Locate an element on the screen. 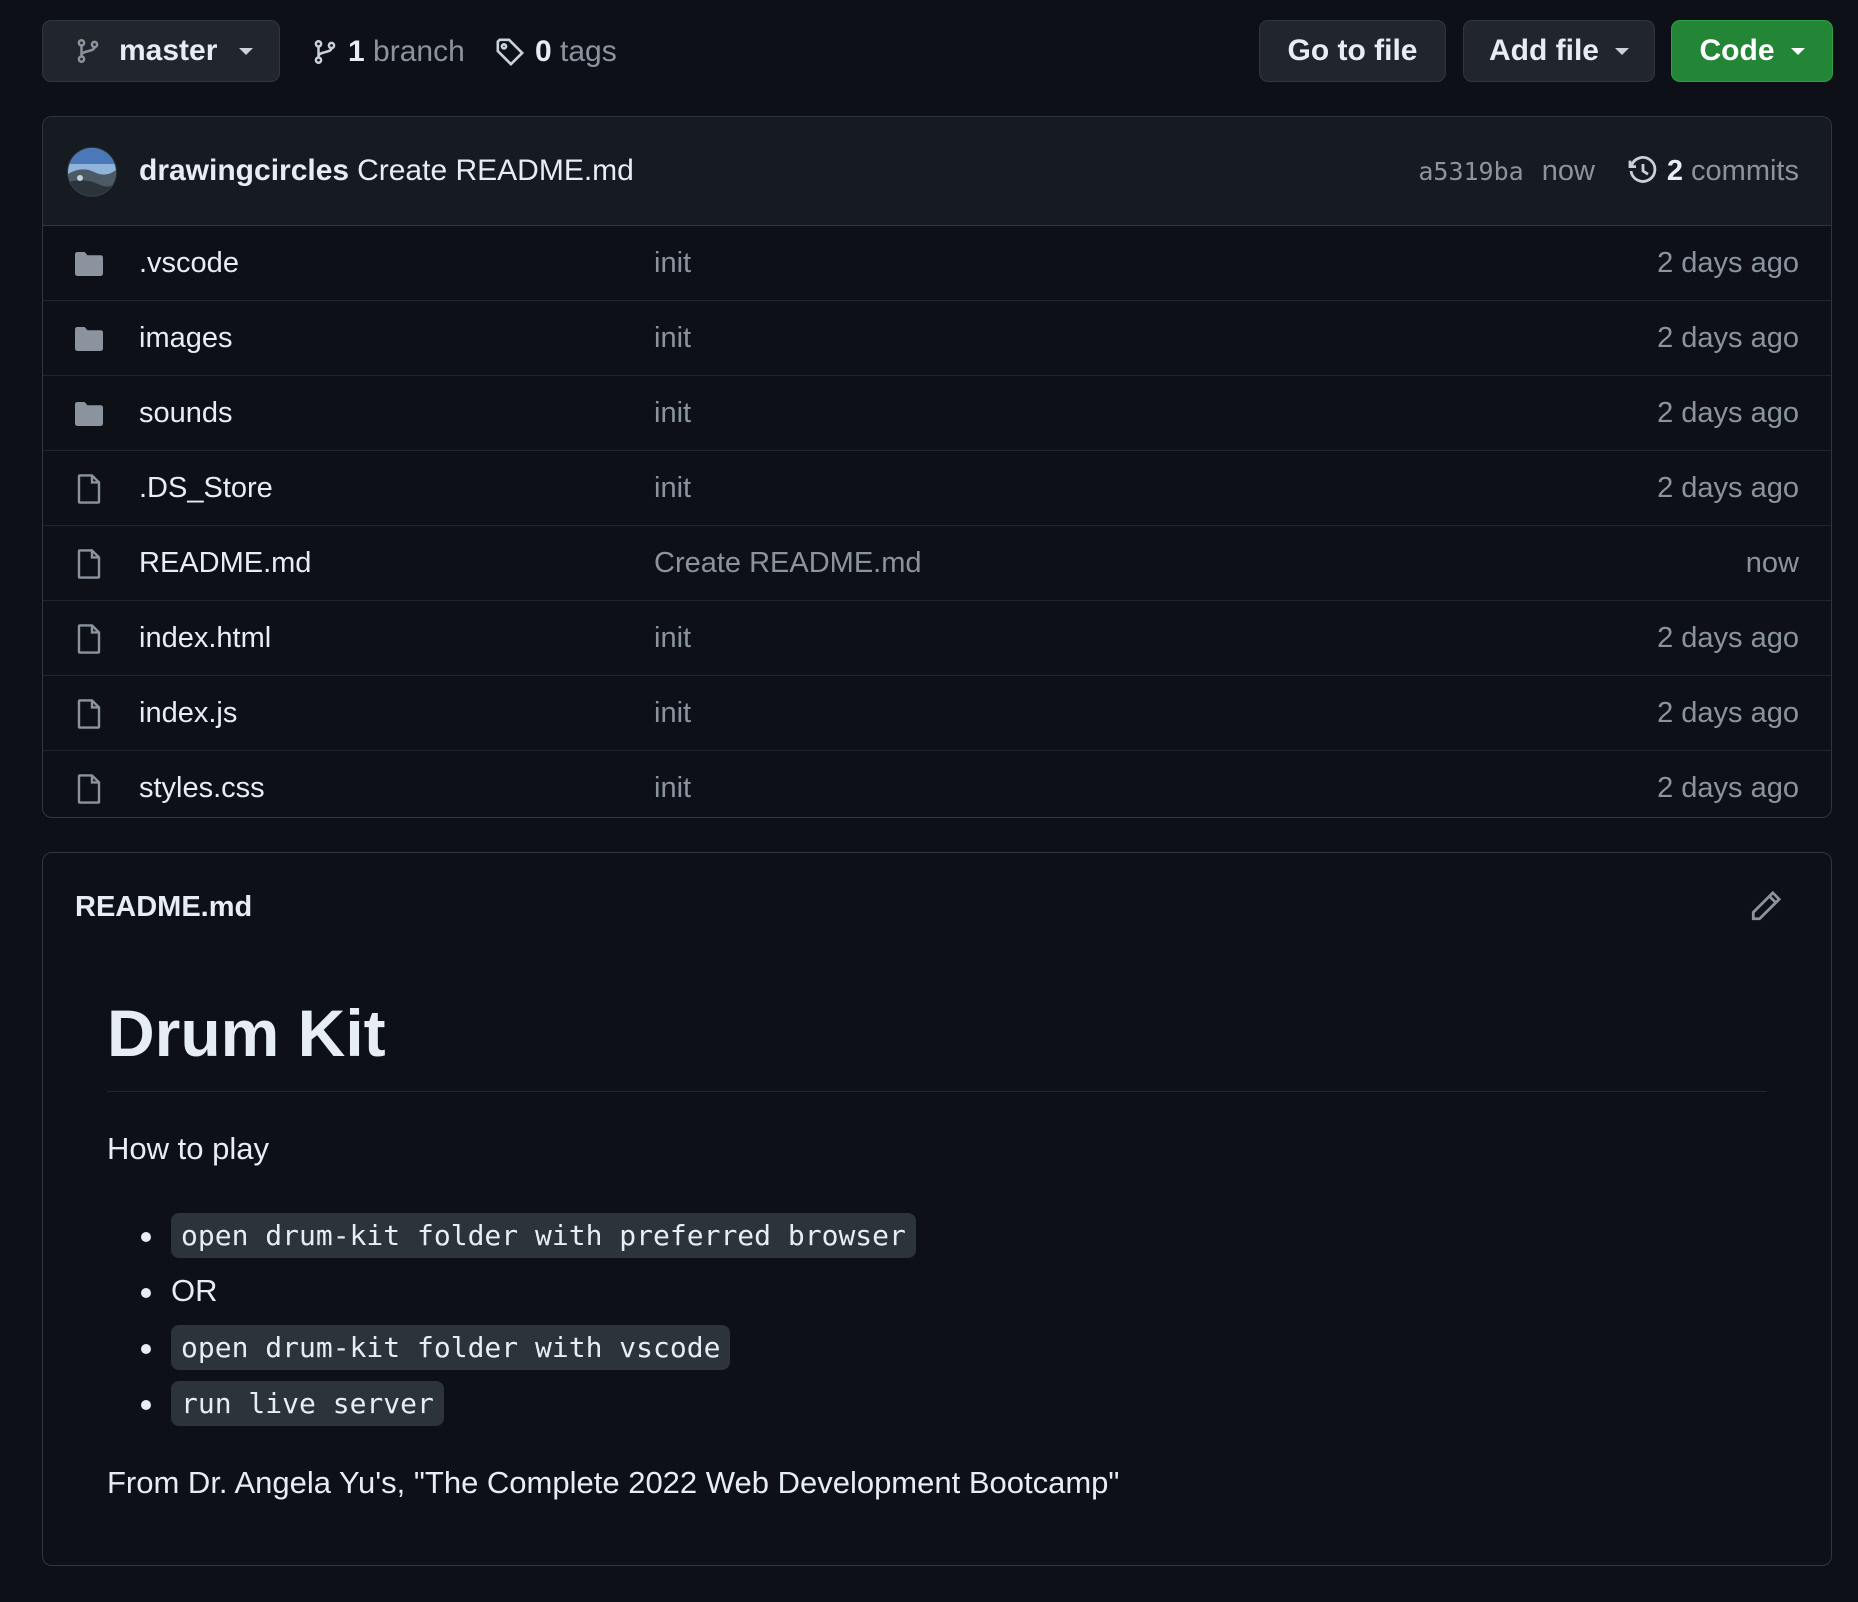 Image resolution: width=1858 pixels, height=1602 pixels. heading-divider is located at coordinates (937, 1091).